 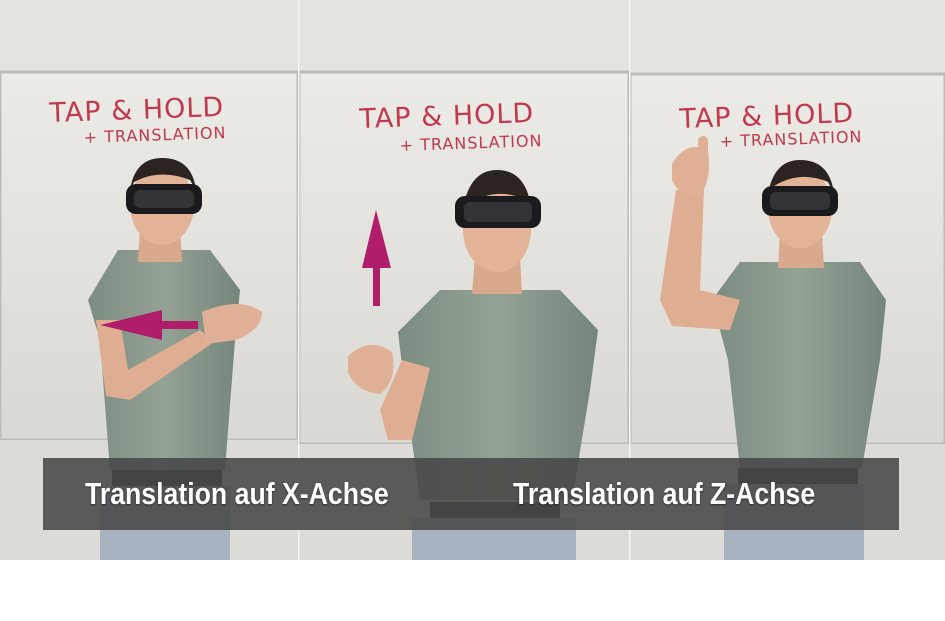 What do you see at coordinates (237, 493) in the screenshot?
I see `caption-x-axis: Translation auf X-Achse` at bounding box center [237, 493].